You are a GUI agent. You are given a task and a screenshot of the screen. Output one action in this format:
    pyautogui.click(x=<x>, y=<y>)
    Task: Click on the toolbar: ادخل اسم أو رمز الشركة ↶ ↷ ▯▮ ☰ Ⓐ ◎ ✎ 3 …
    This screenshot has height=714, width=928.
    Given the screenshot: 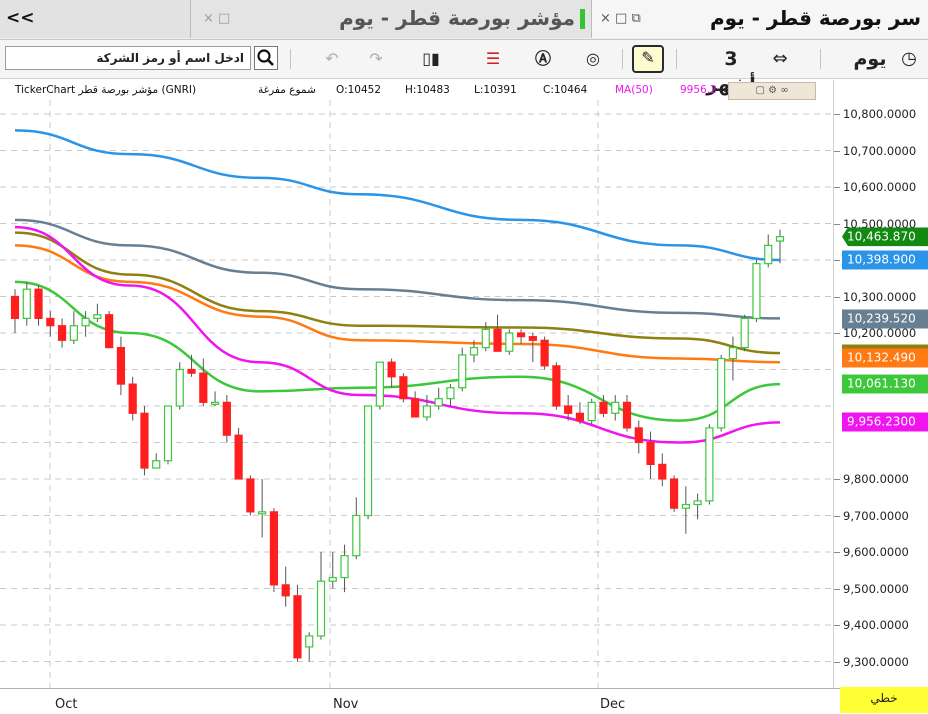 What is the action you would take?
    pyautogui.click(x=464, y=68)
    